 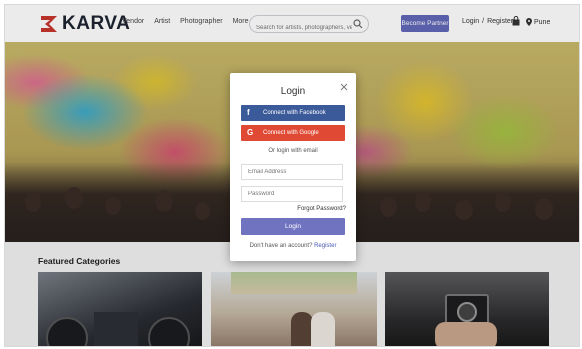 I want to click on signup-text: Don't have an account?, so click(x=281, y=246).